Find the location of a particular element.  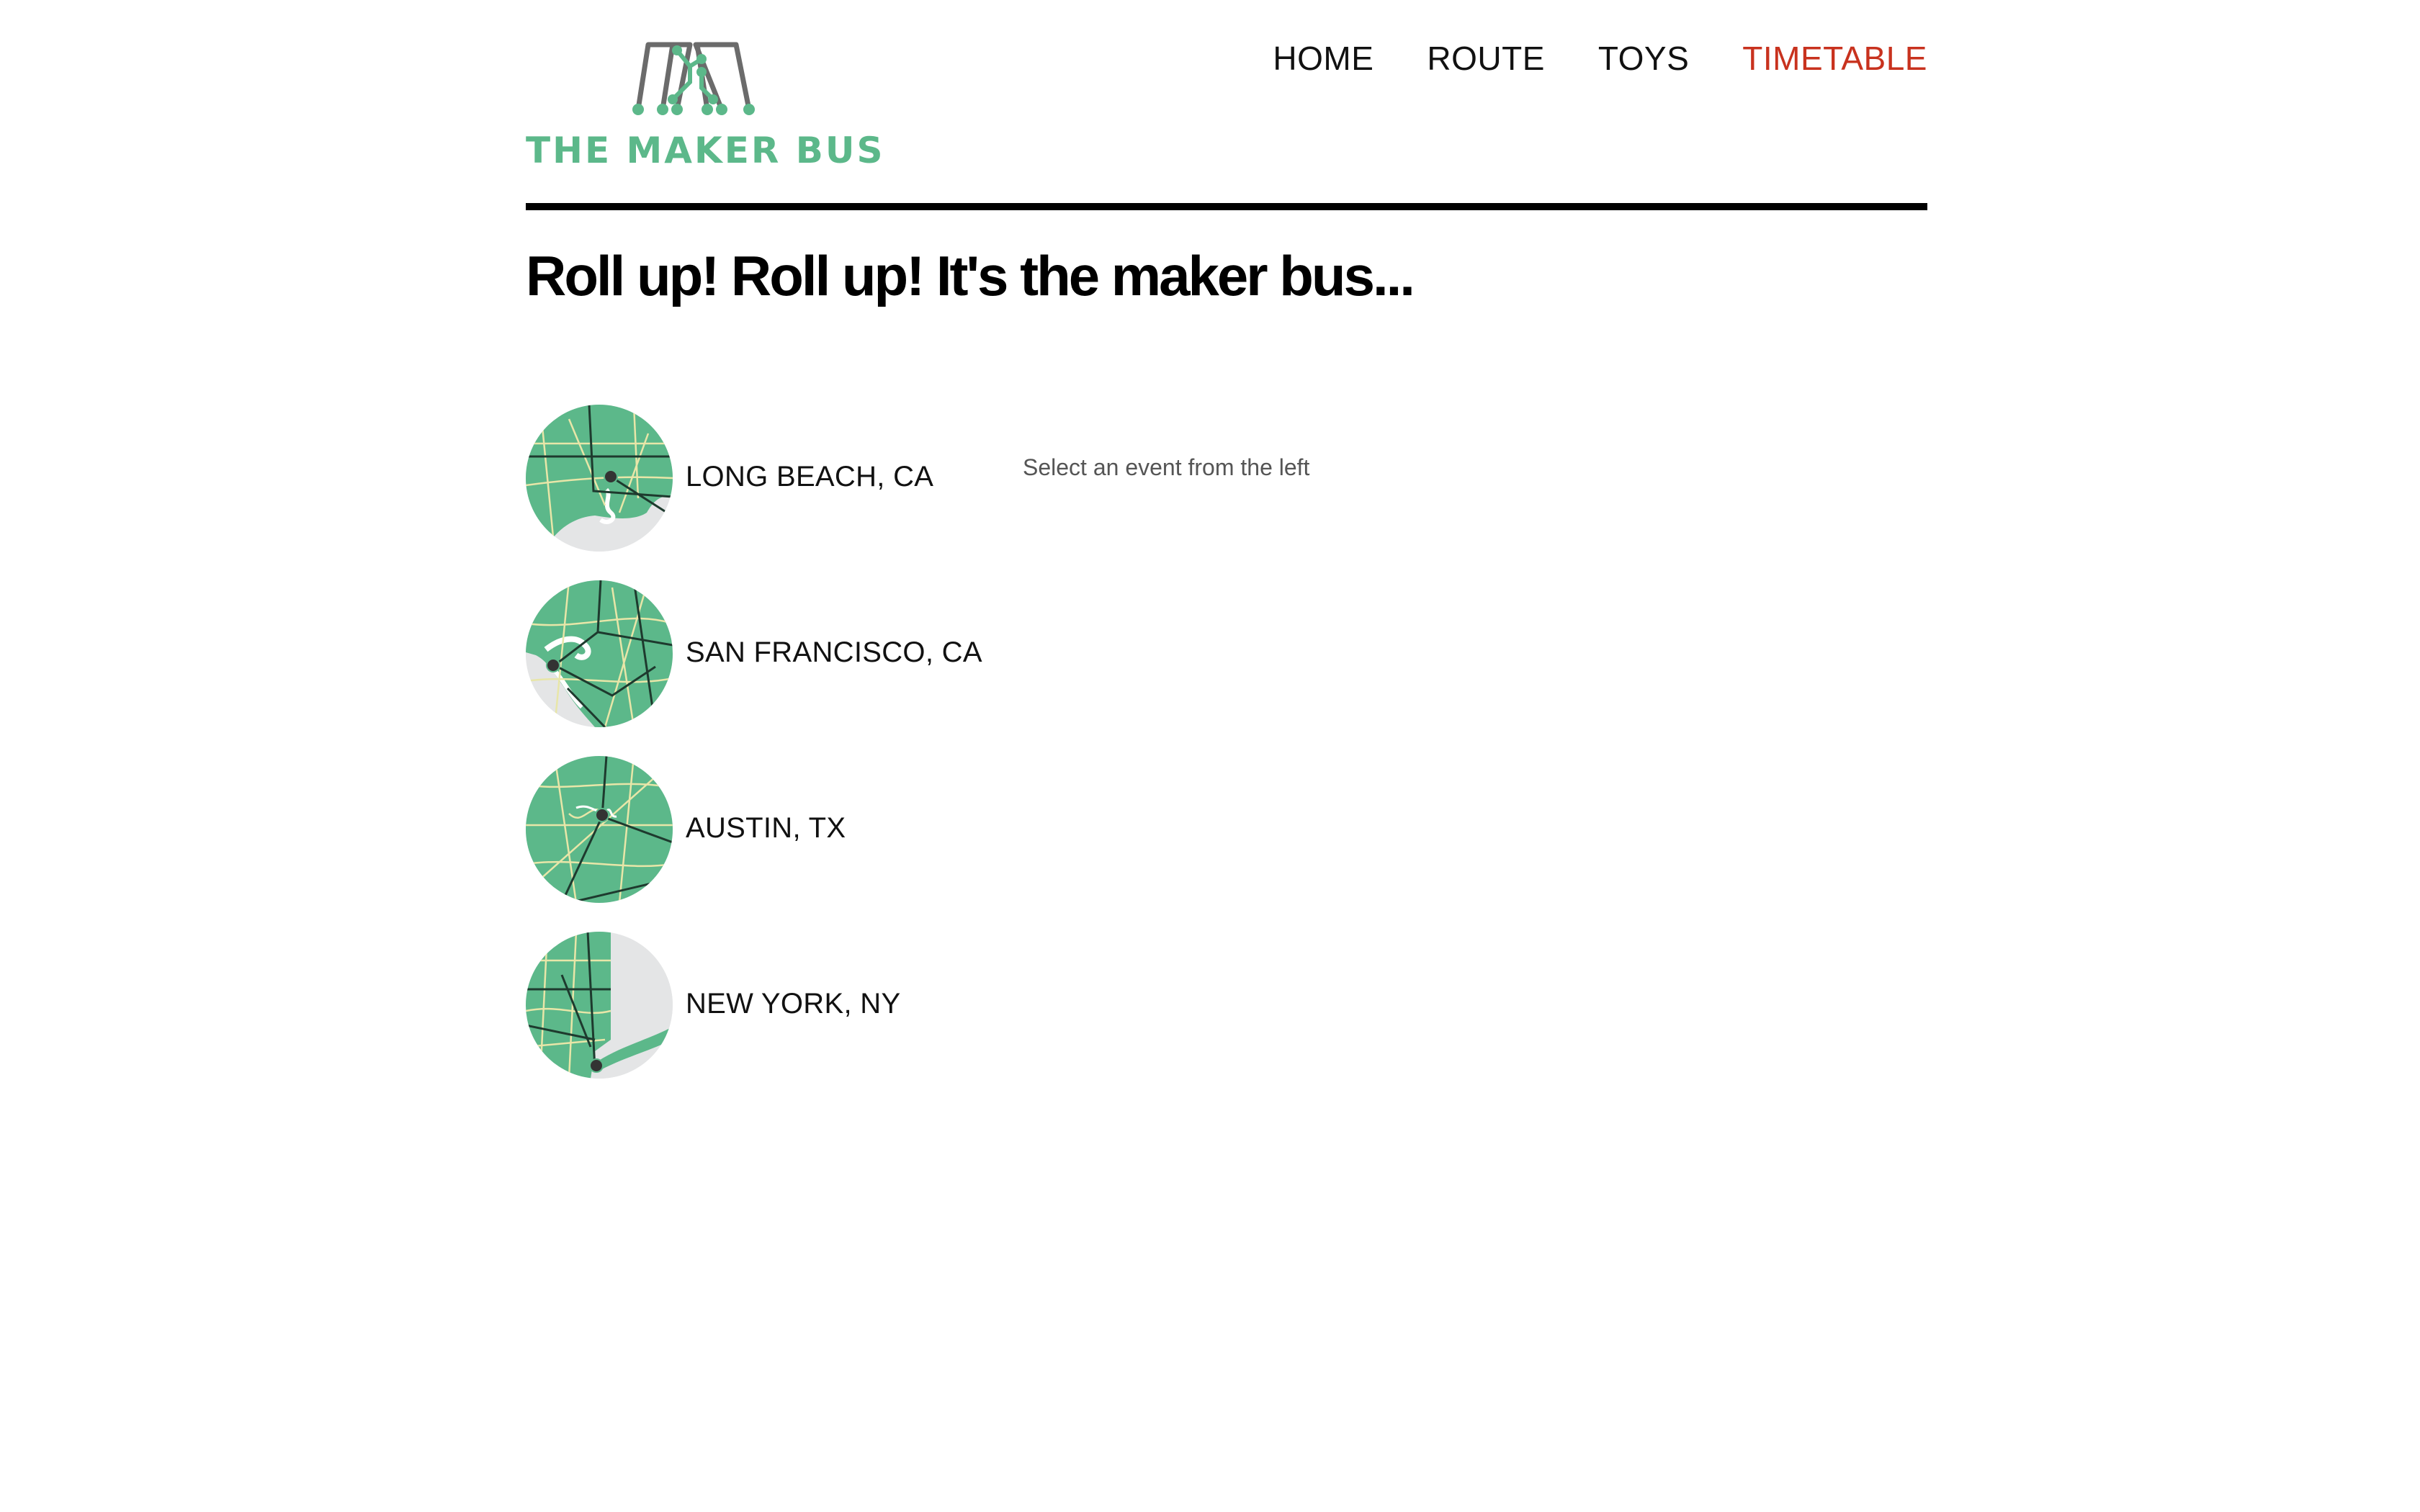

event-label: AUSTIN, TX is located at coordinates (766, 828).